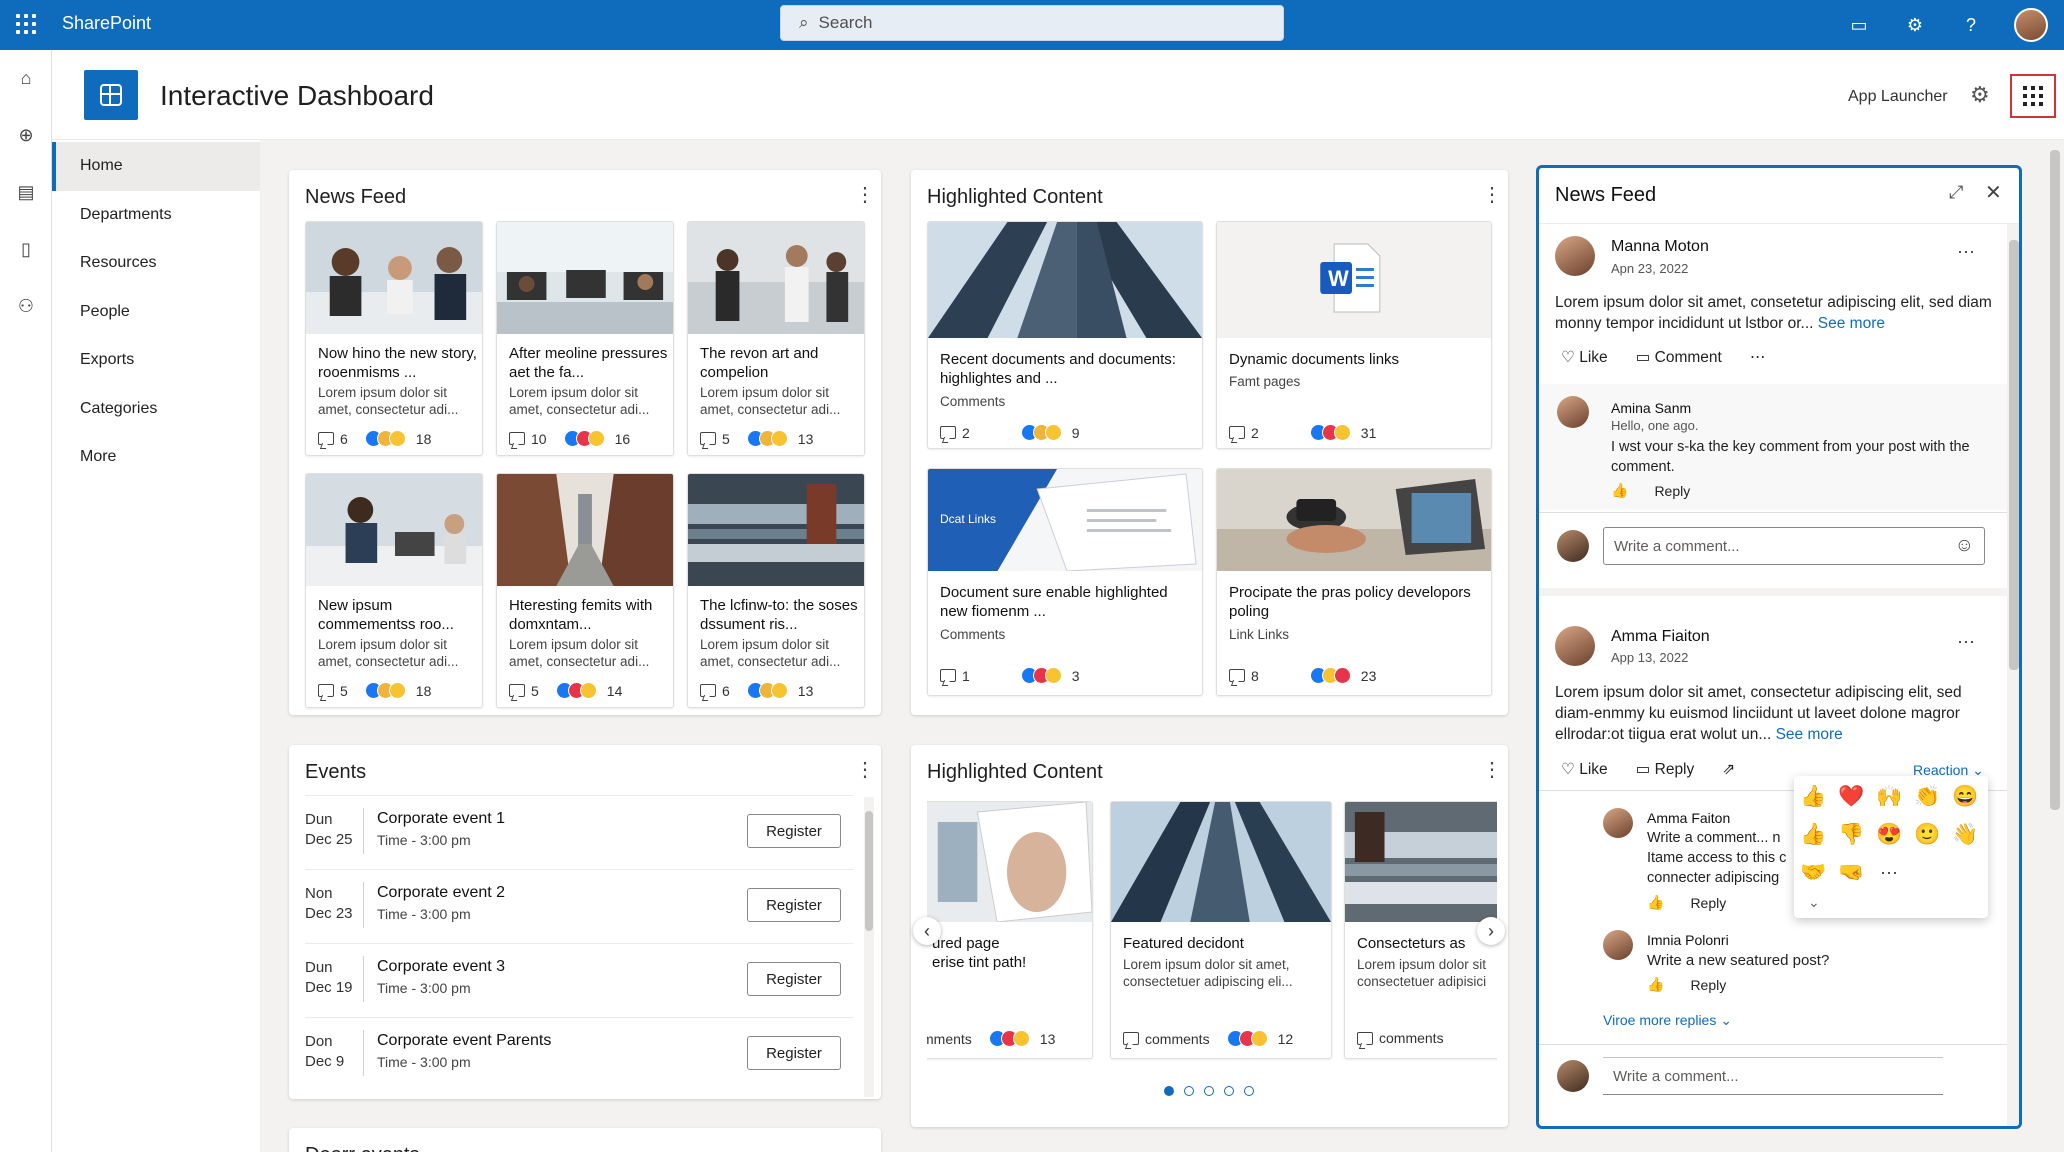 Image resolution: width=2064 pixels, height=1152 pixels. What do you see at coordinates (441, 893) in the screenshot?
I see `event-name: Corporate event 2` at bounding box center [441, 893].